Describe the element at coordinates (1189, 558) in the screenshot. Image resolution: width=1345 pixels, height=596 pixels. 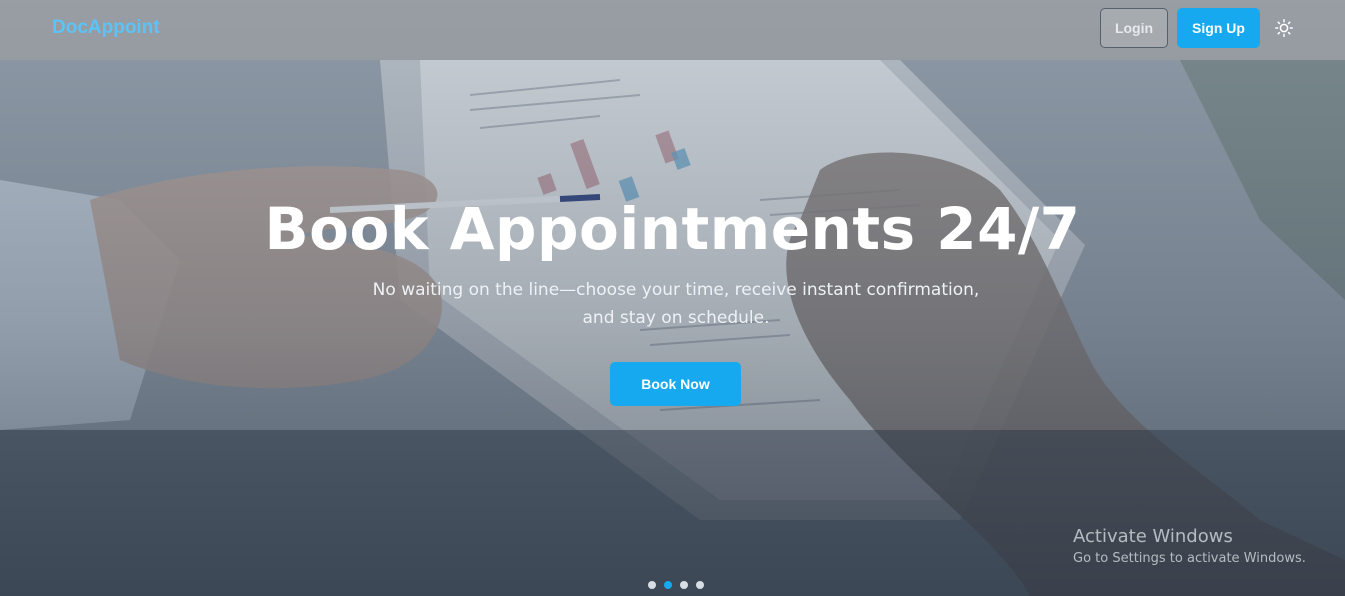
I see `watermark-subtitle: Go to Settings to activate Windows.` at that location.